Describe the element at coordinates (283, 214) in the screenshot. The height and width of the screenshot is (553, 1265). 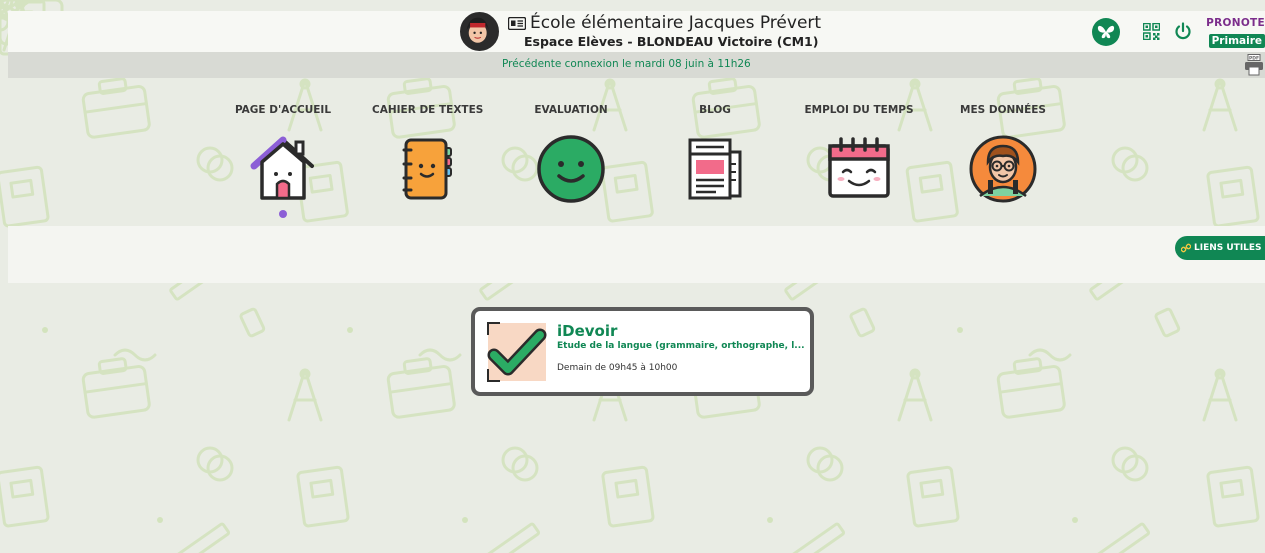
I see `active-indicator-dot` at that location.